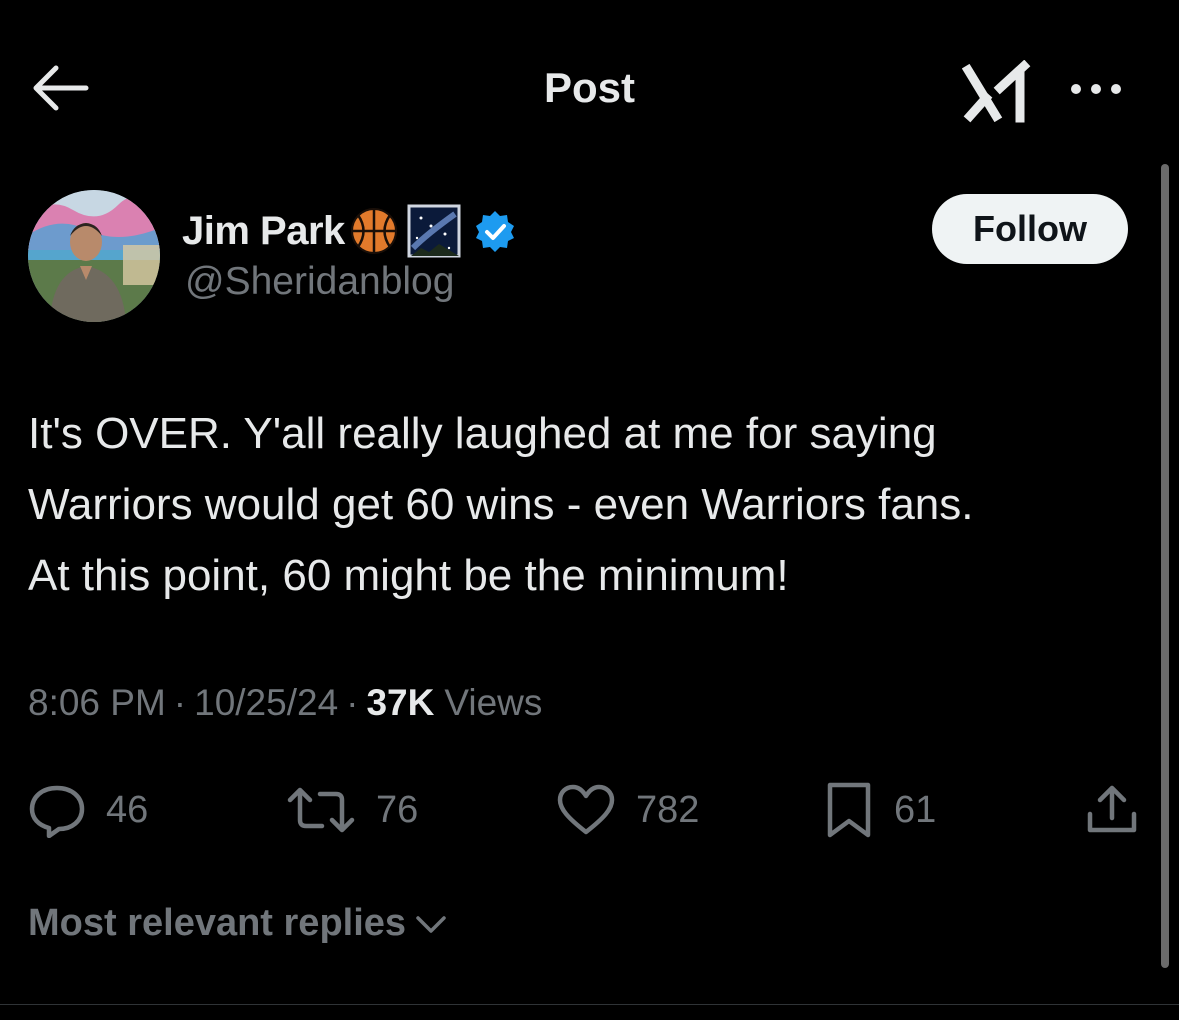 Image resolution: width=1179 pixels, height=1020 pixels. Describe the element at coordinates (266, 703) in the screenshot. I see `post-date: 10/25/24` at that location.